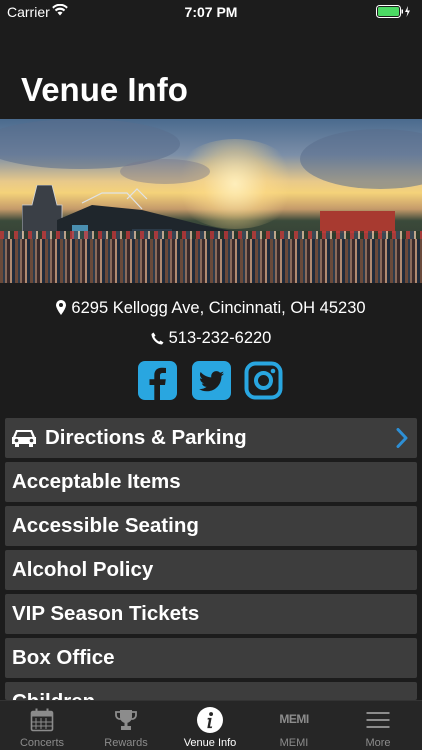 This screenshot has width=422, height=750. I want to click on tab-more: More, so click(378, 725).